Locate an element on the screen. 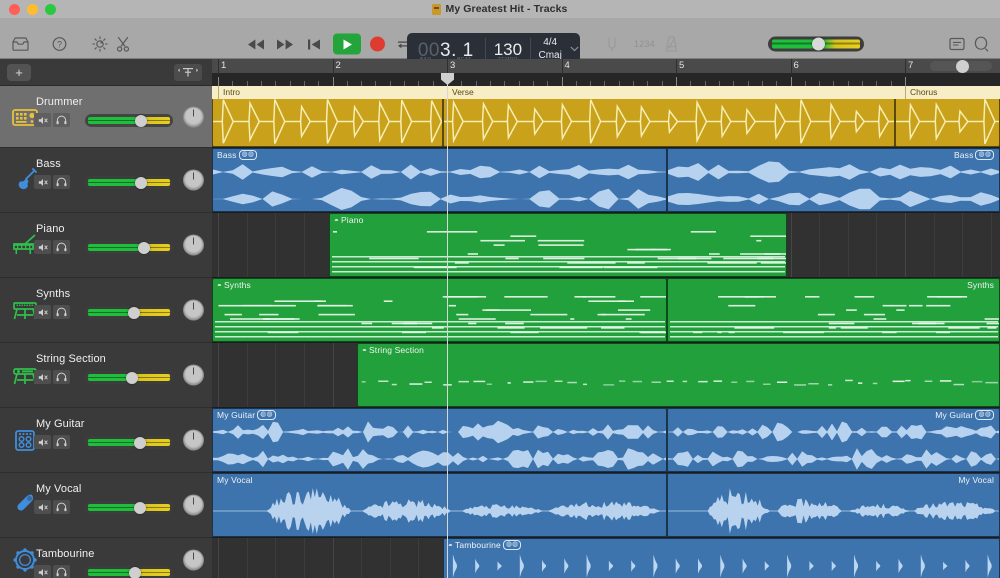  track-header-synths: Synths is located at coordinates (106, 310).